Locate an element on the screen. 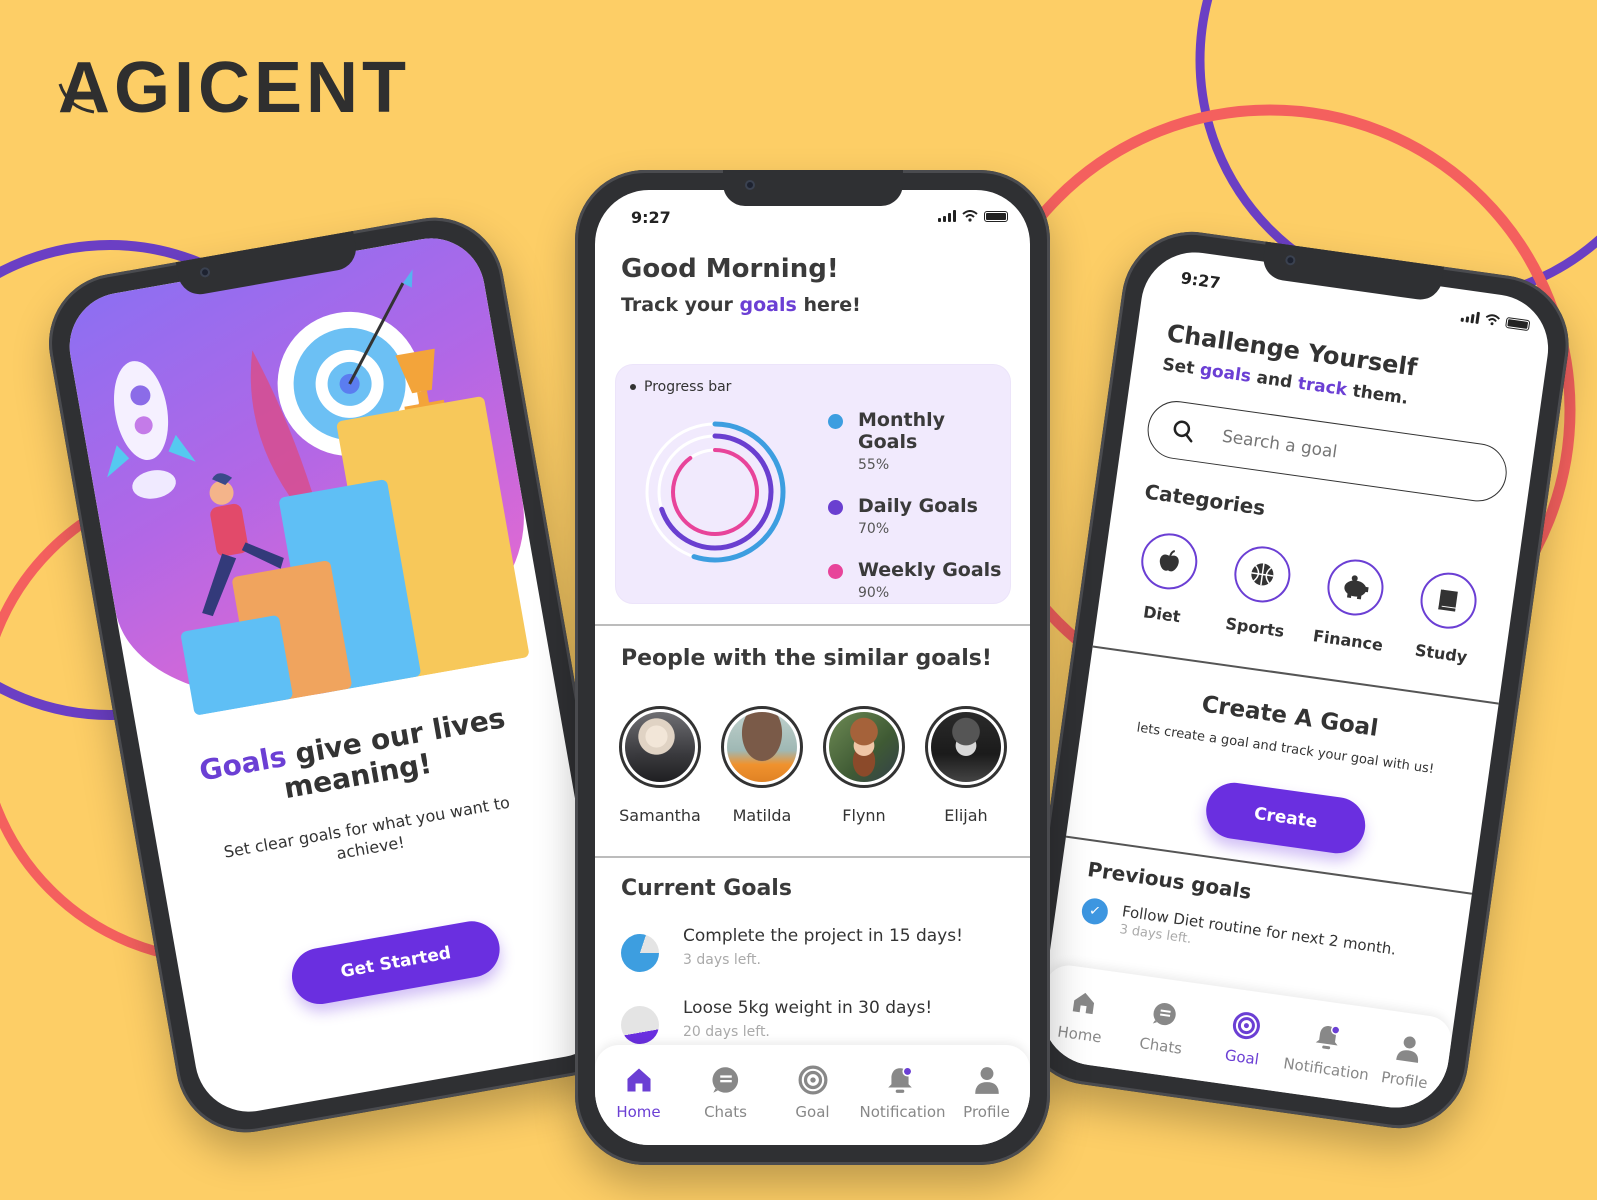  current-goals-title: Current Goals is located at coordinates (706, 888).